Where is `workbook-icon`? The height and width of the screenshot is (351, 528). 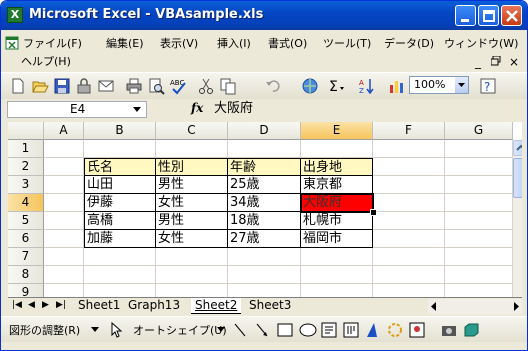 workbook-icon is located at coordinates (12, 43).